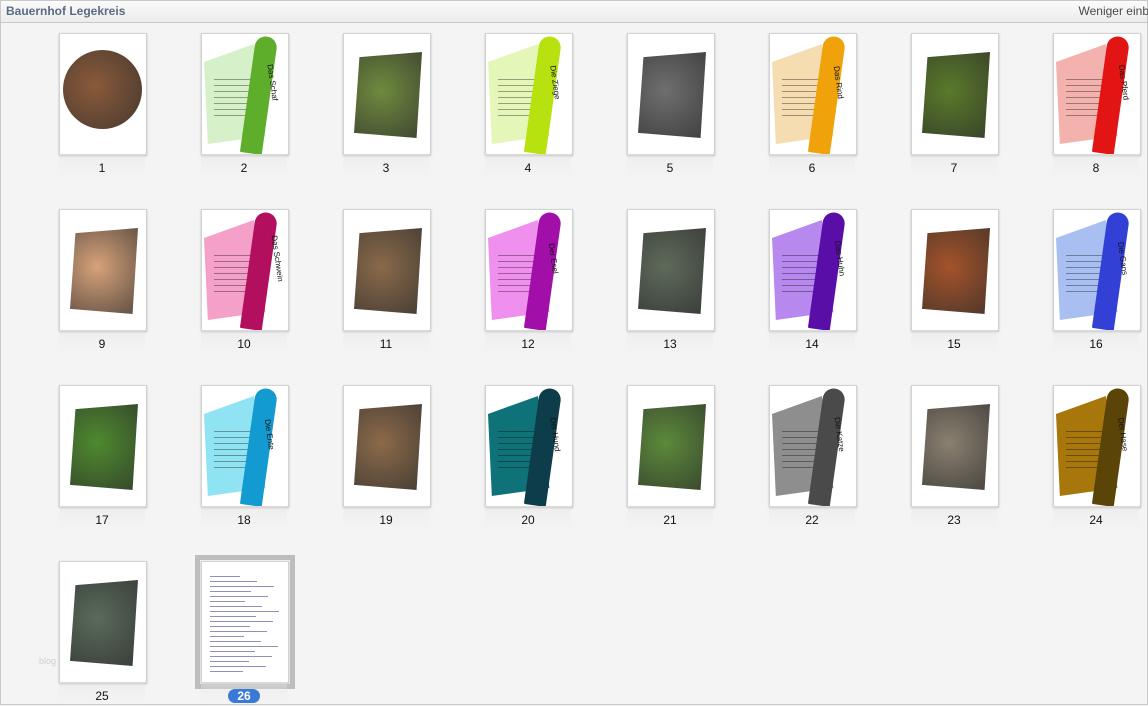  I want to click on page-number: 23, so click(954, 520).